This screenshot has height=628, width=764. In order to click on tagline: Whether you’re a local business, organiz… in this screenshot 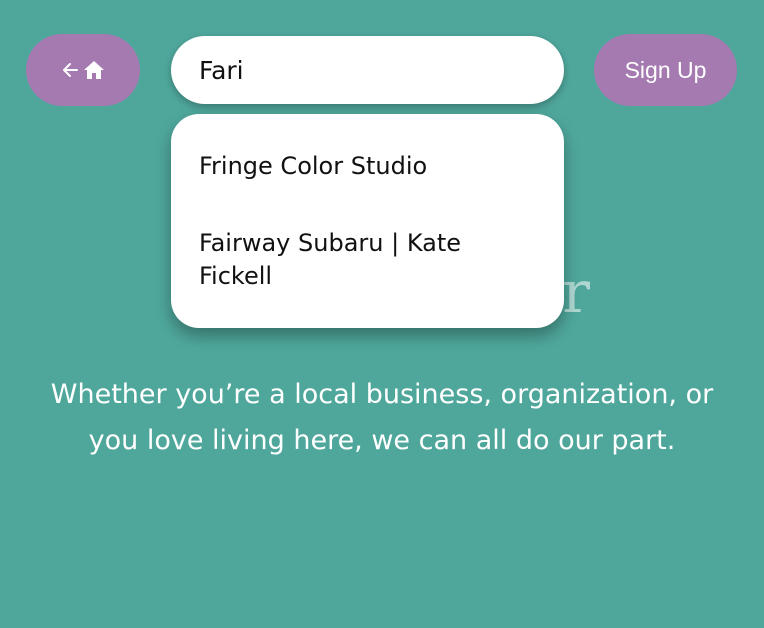, I will do `click(382, 417)`.